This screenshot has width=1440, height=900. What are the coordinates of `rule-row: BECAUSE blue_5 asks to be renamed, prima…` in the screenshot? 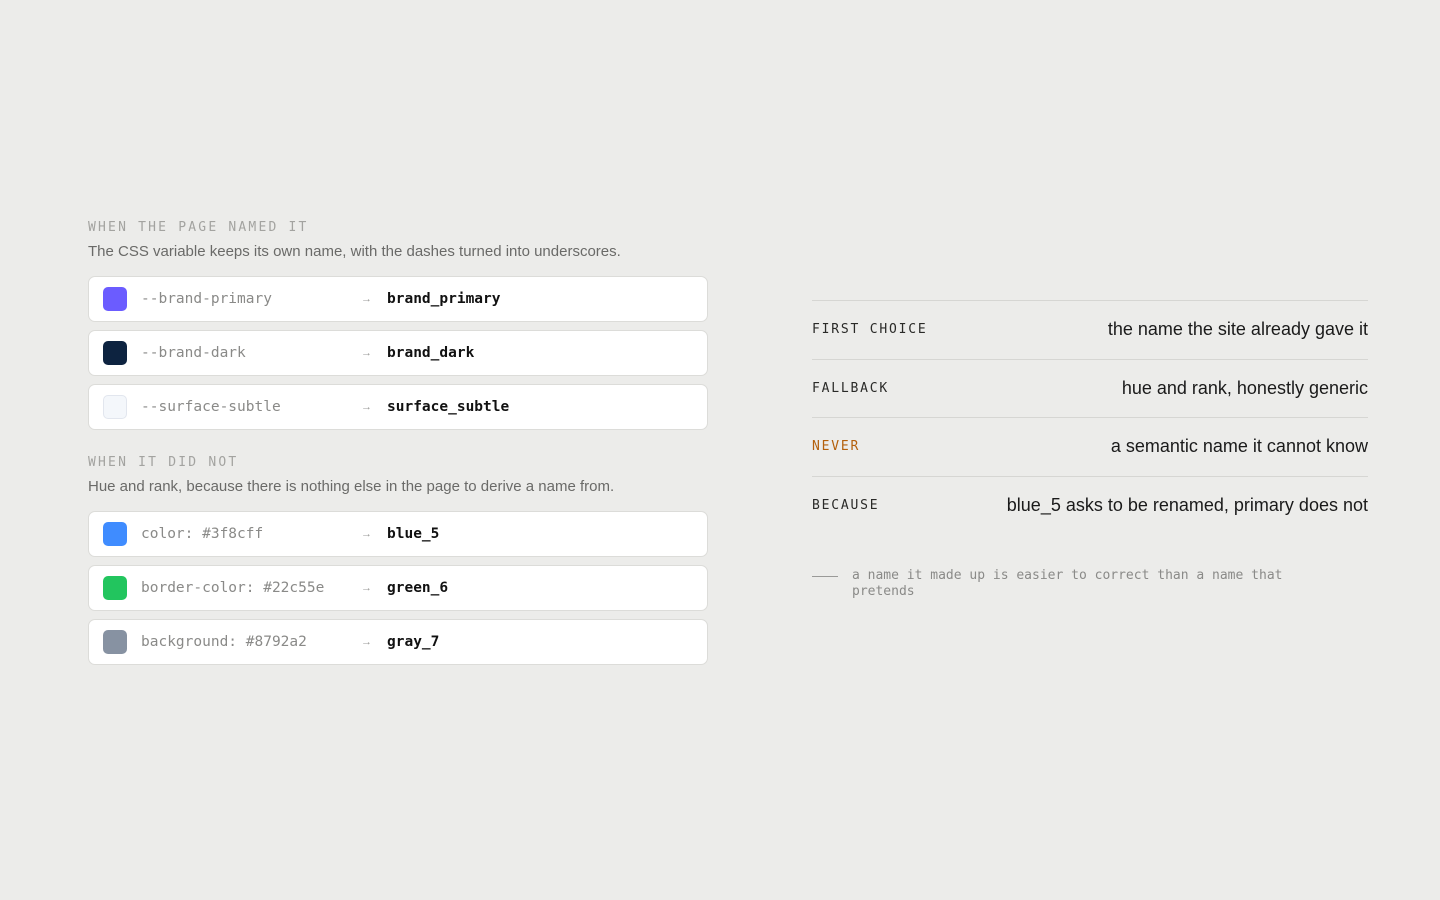 It's located at (1090, 505).